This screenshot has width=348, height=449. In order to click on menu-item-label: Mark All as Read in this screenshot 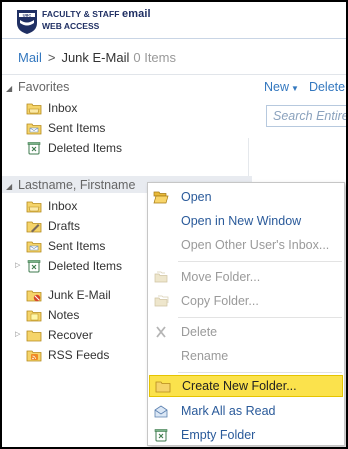, I will do `click(228, 411)`.